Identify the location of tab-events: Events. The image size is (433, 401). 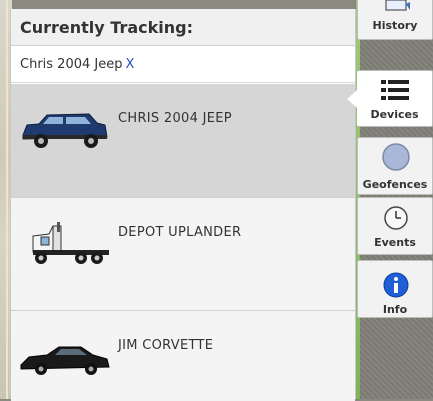
(395, 226).